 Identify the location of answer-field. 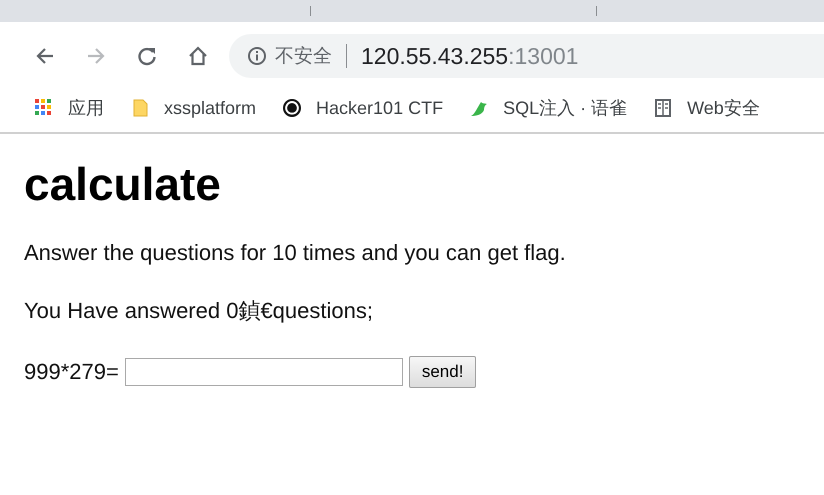
(263, 372).